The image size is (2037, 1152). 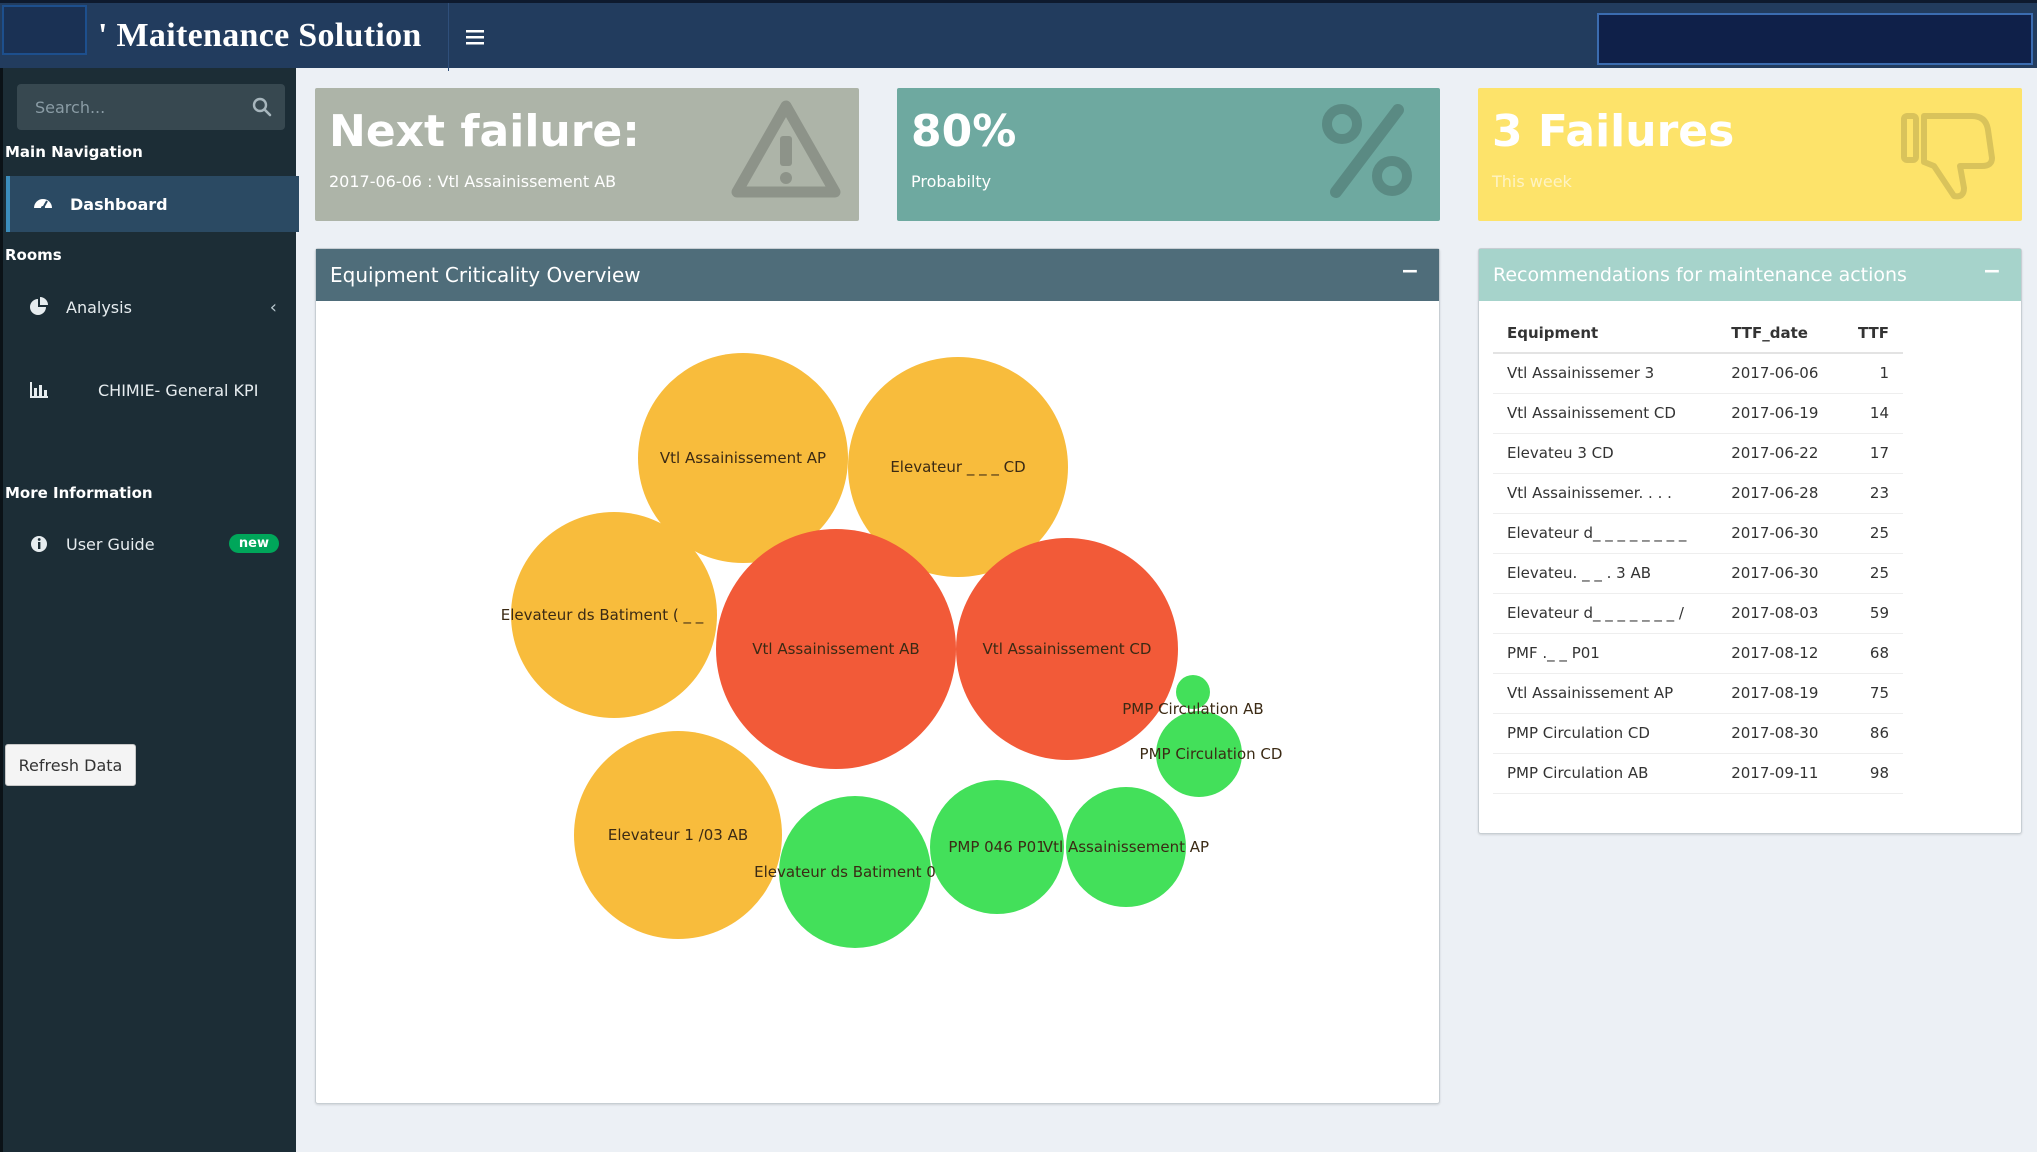 I want to click on sidebar-item-dashboard: Dashboard, so click(x=152, y=204).